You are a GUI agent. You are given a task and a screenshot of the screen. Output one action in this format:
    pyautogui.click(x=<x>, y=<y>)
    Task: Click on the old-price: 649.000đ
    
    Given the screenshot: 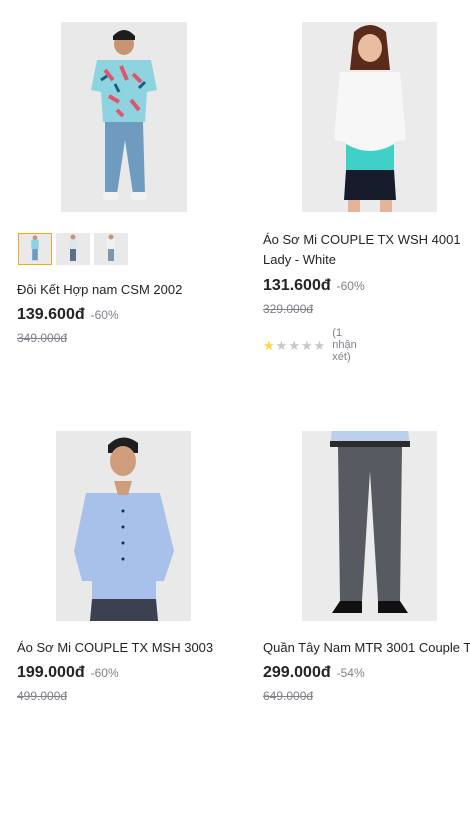 What is the action you would take?
    pyautogui.click(x=288, y=696)
    